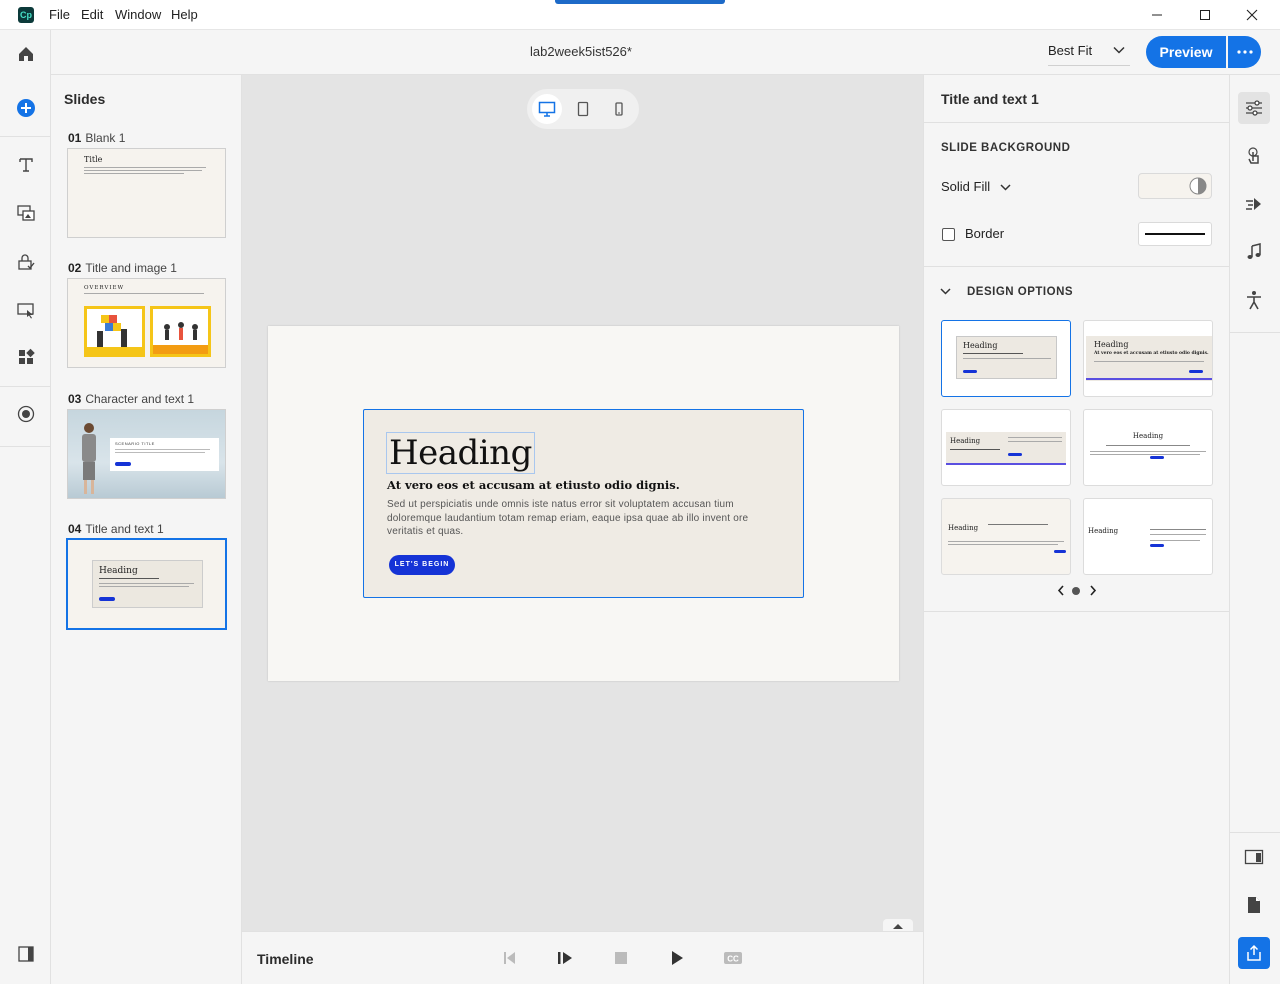  Describe the element at coordinates (26, 414) in the screenshot. I see `record-icon` at that location.